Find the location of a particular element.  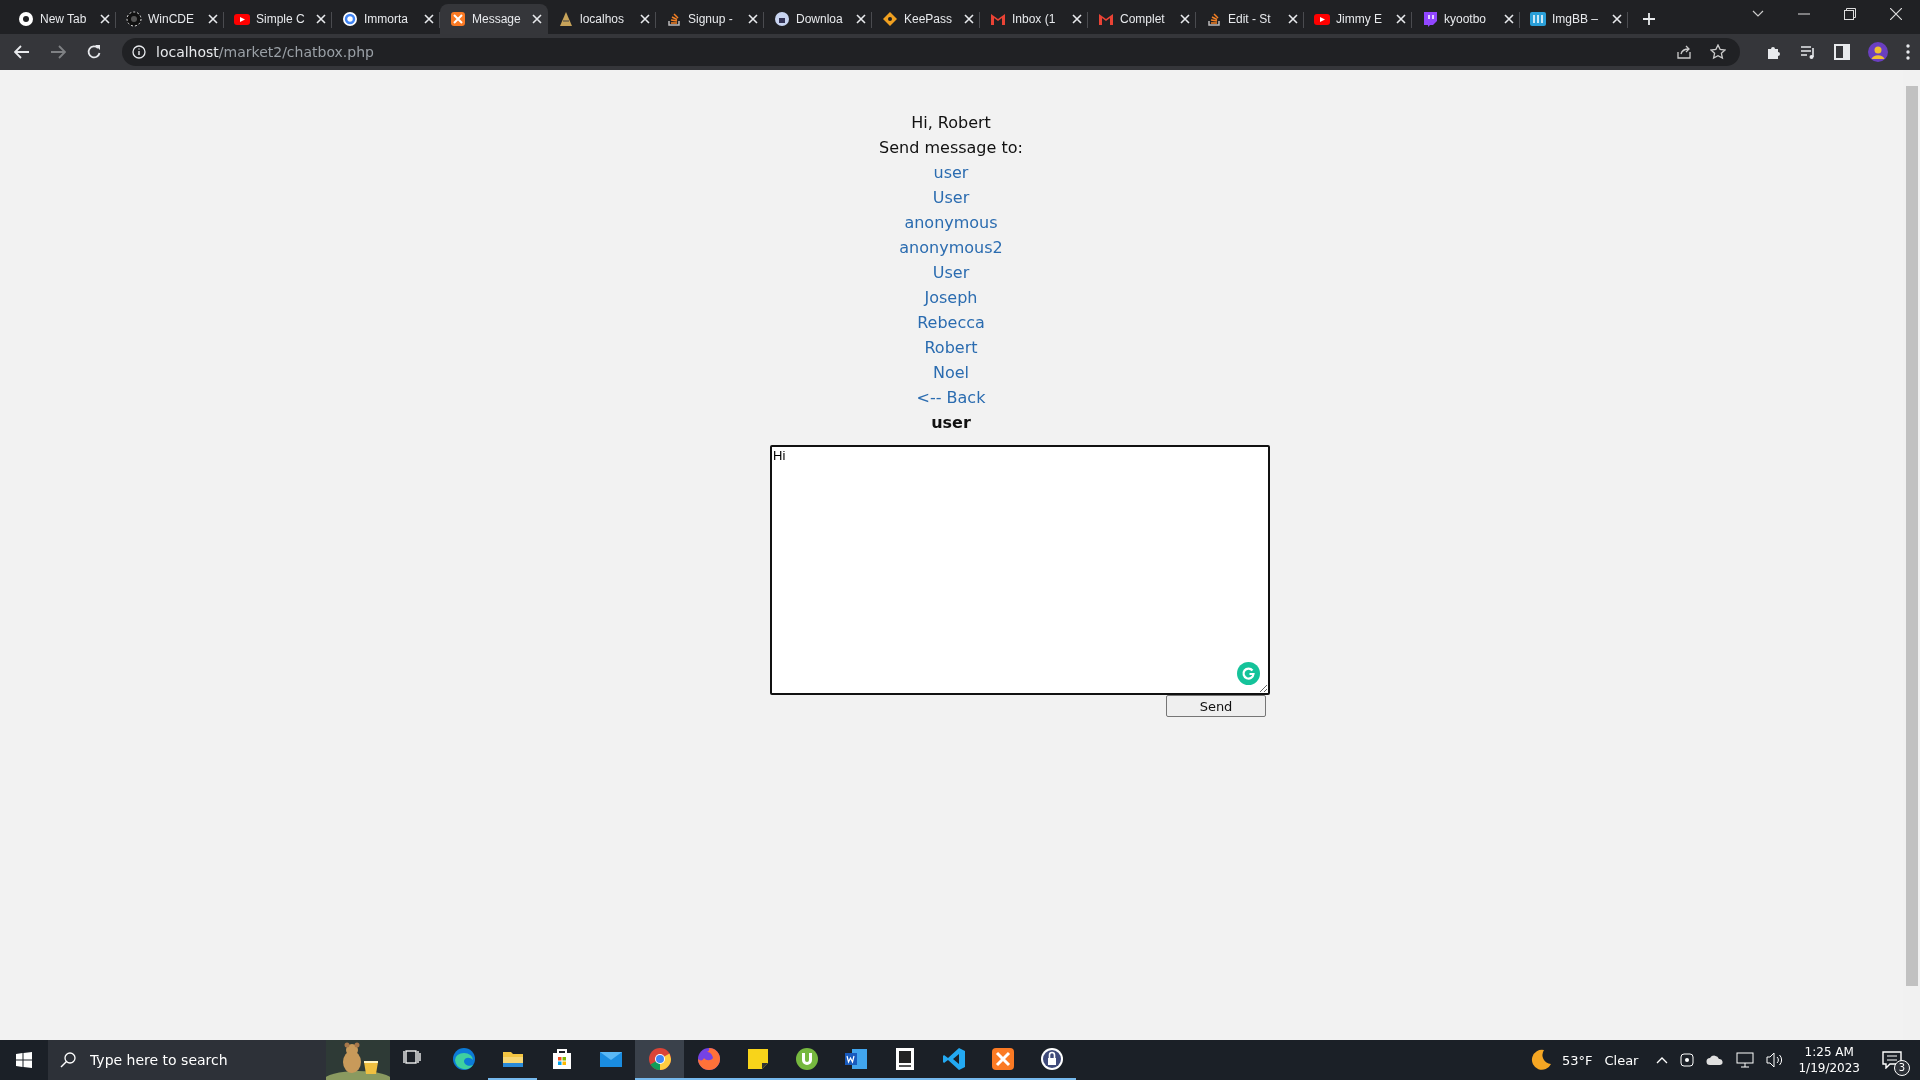

torrent-icon is located at coordinates (806, 1059).